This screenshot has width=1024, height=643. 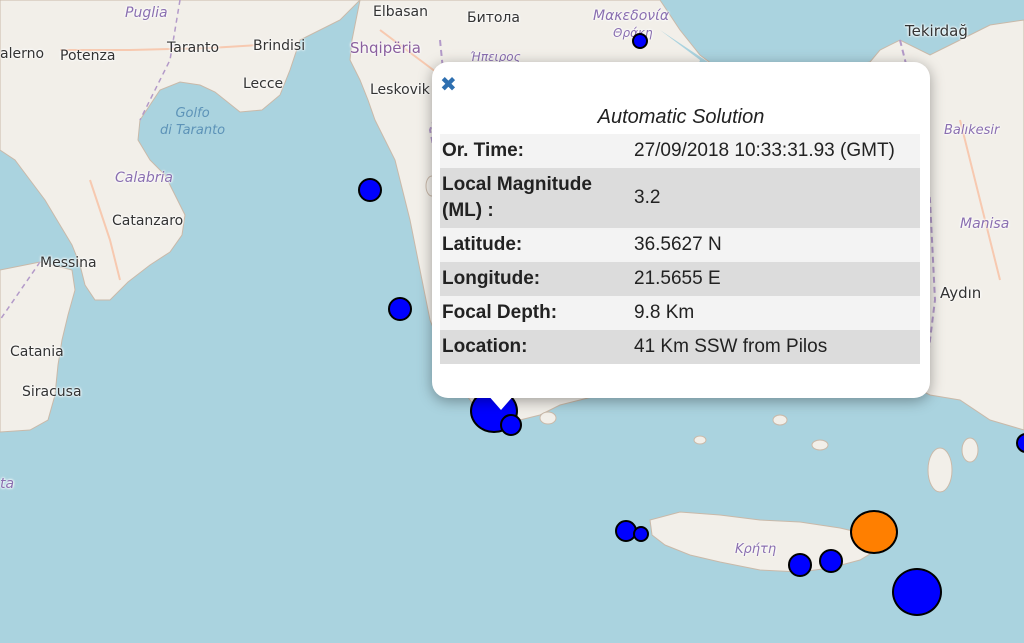 I want to click on row-value: 9.8 Km, so click(x=664, y=312).